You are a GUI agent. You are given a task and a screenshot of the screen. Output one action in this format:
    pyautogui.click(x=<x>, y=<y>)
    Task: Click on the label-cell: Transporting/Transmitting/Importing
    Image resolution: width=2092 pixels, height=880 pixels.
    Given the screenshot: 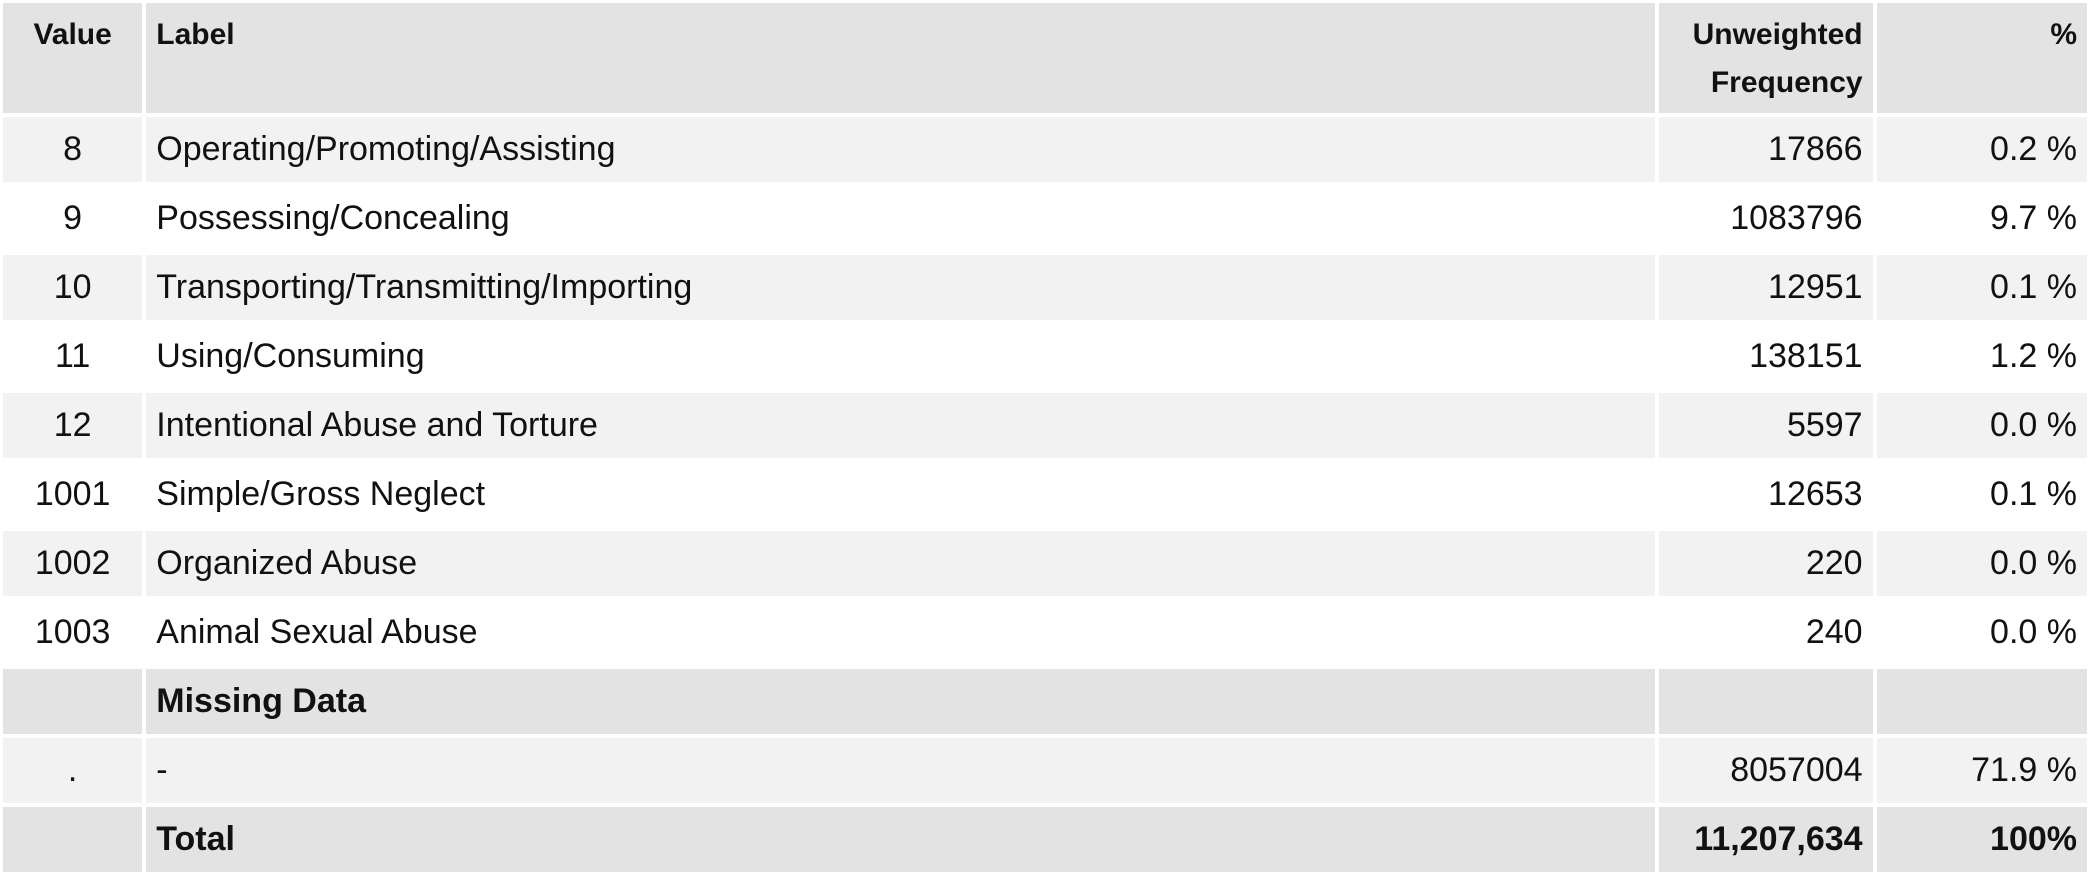 What is the action you would take?
    pyautogui.click(x=901, y=287)
    